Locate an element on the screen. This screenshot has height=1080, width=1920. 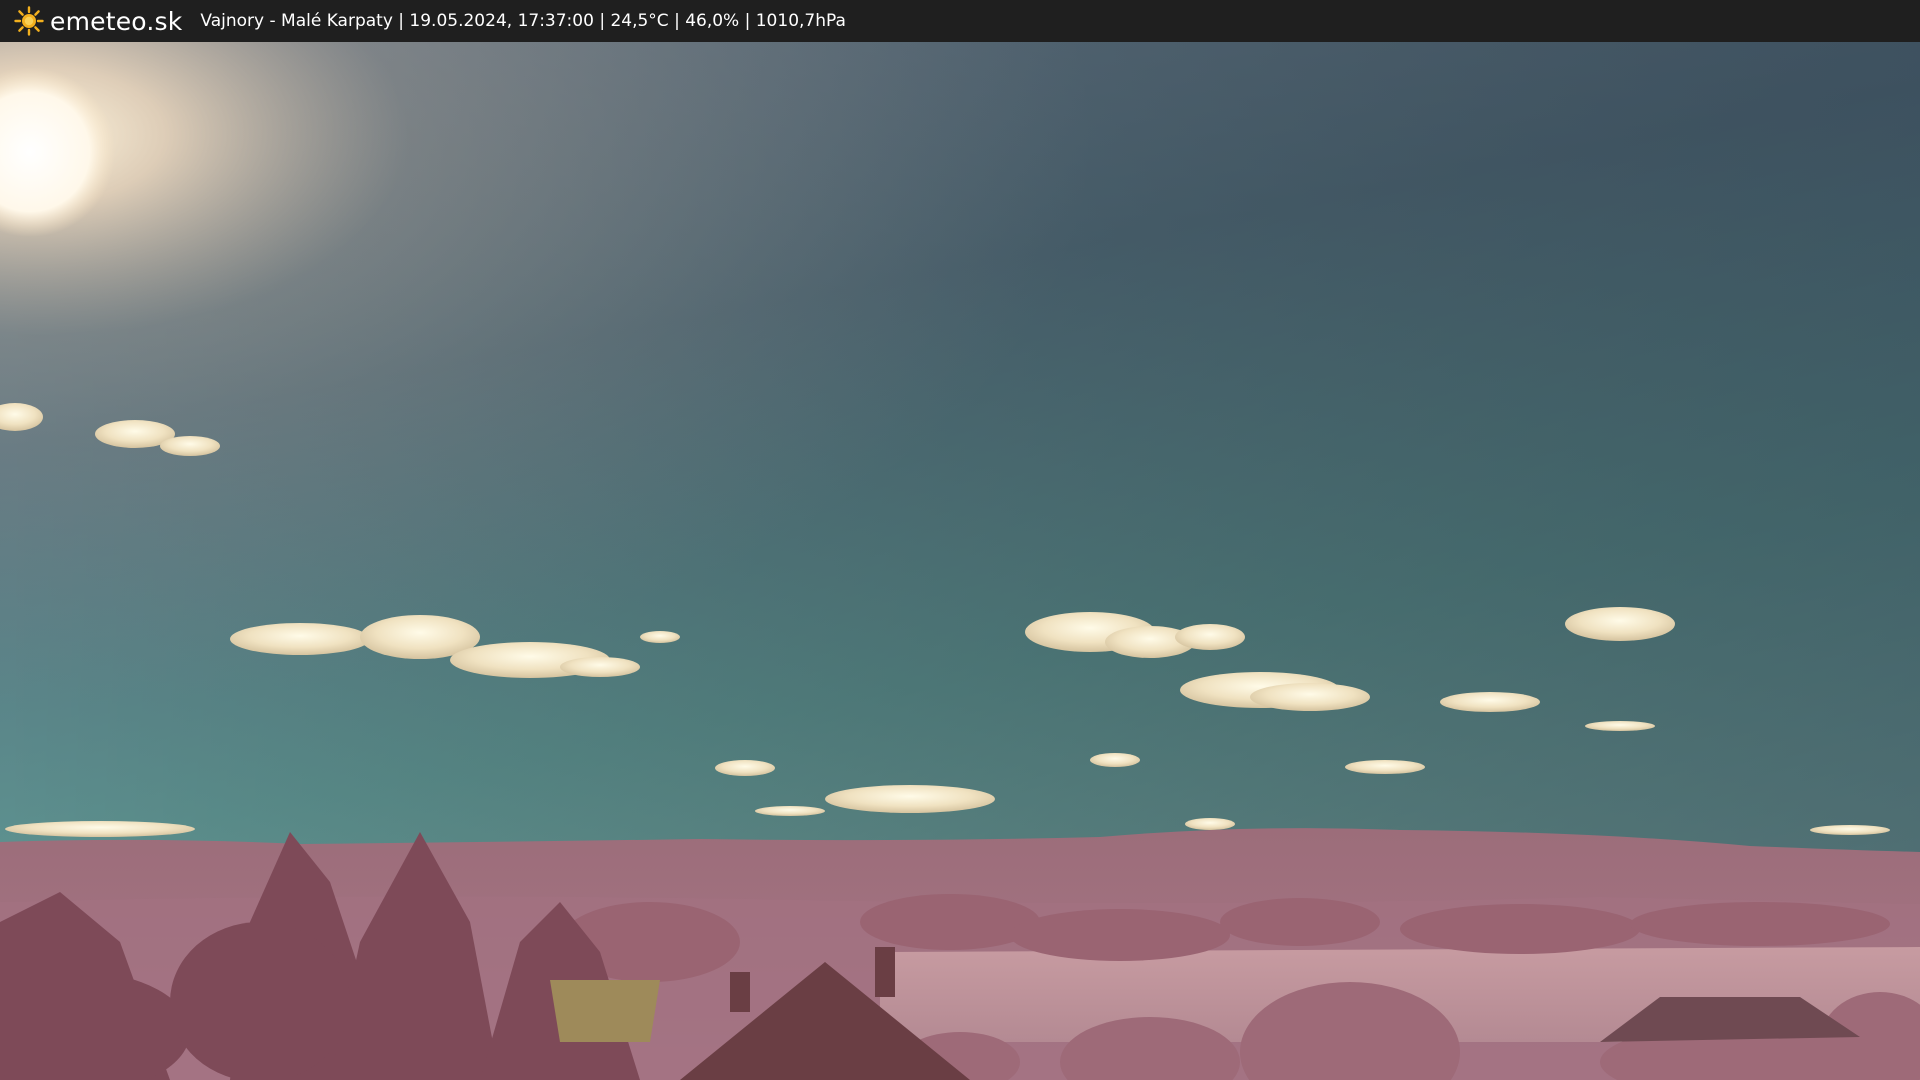
sun-icon is located at coordinates (29, 21).